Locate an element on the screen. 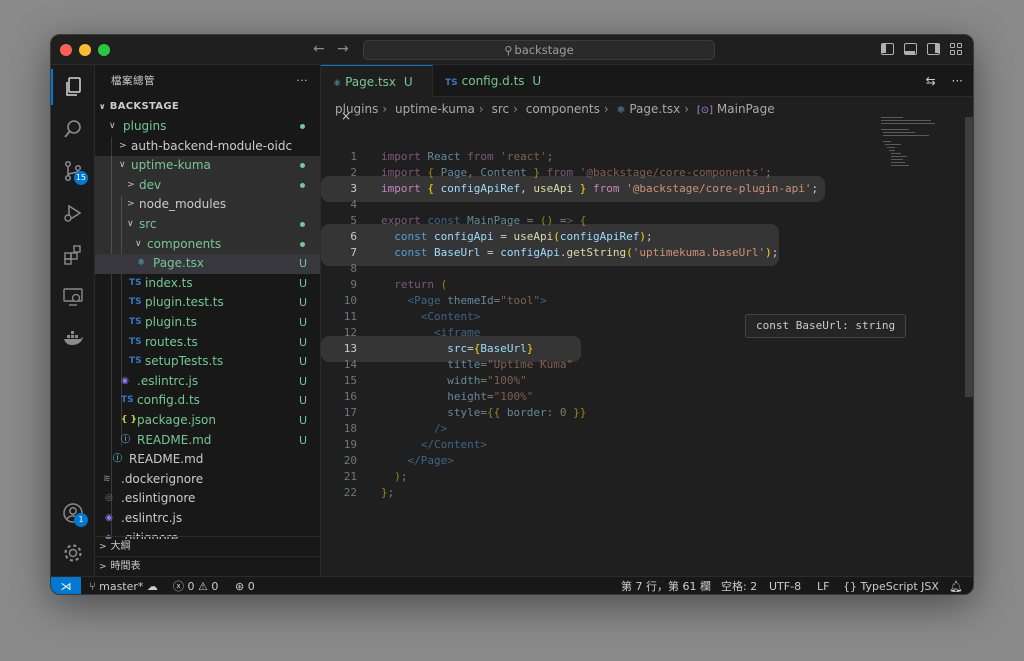  arrow-left-icon: ← is located at coordinates (319, 49).